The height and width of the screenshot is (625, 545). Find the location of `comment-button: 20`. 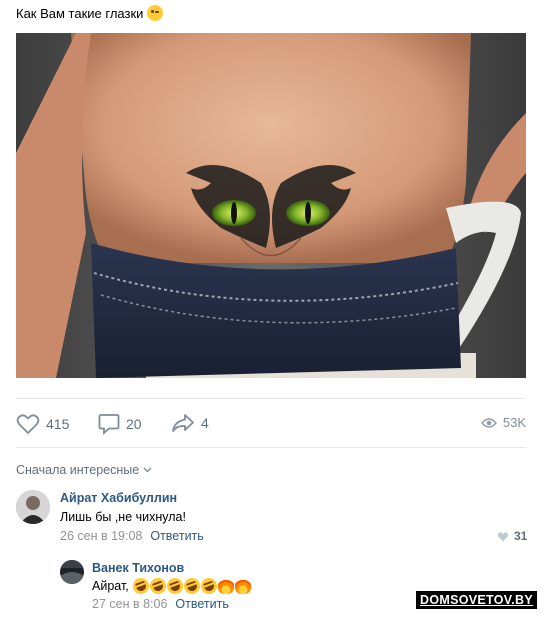

comment-button: 20 is located at coordinates (120, 424).